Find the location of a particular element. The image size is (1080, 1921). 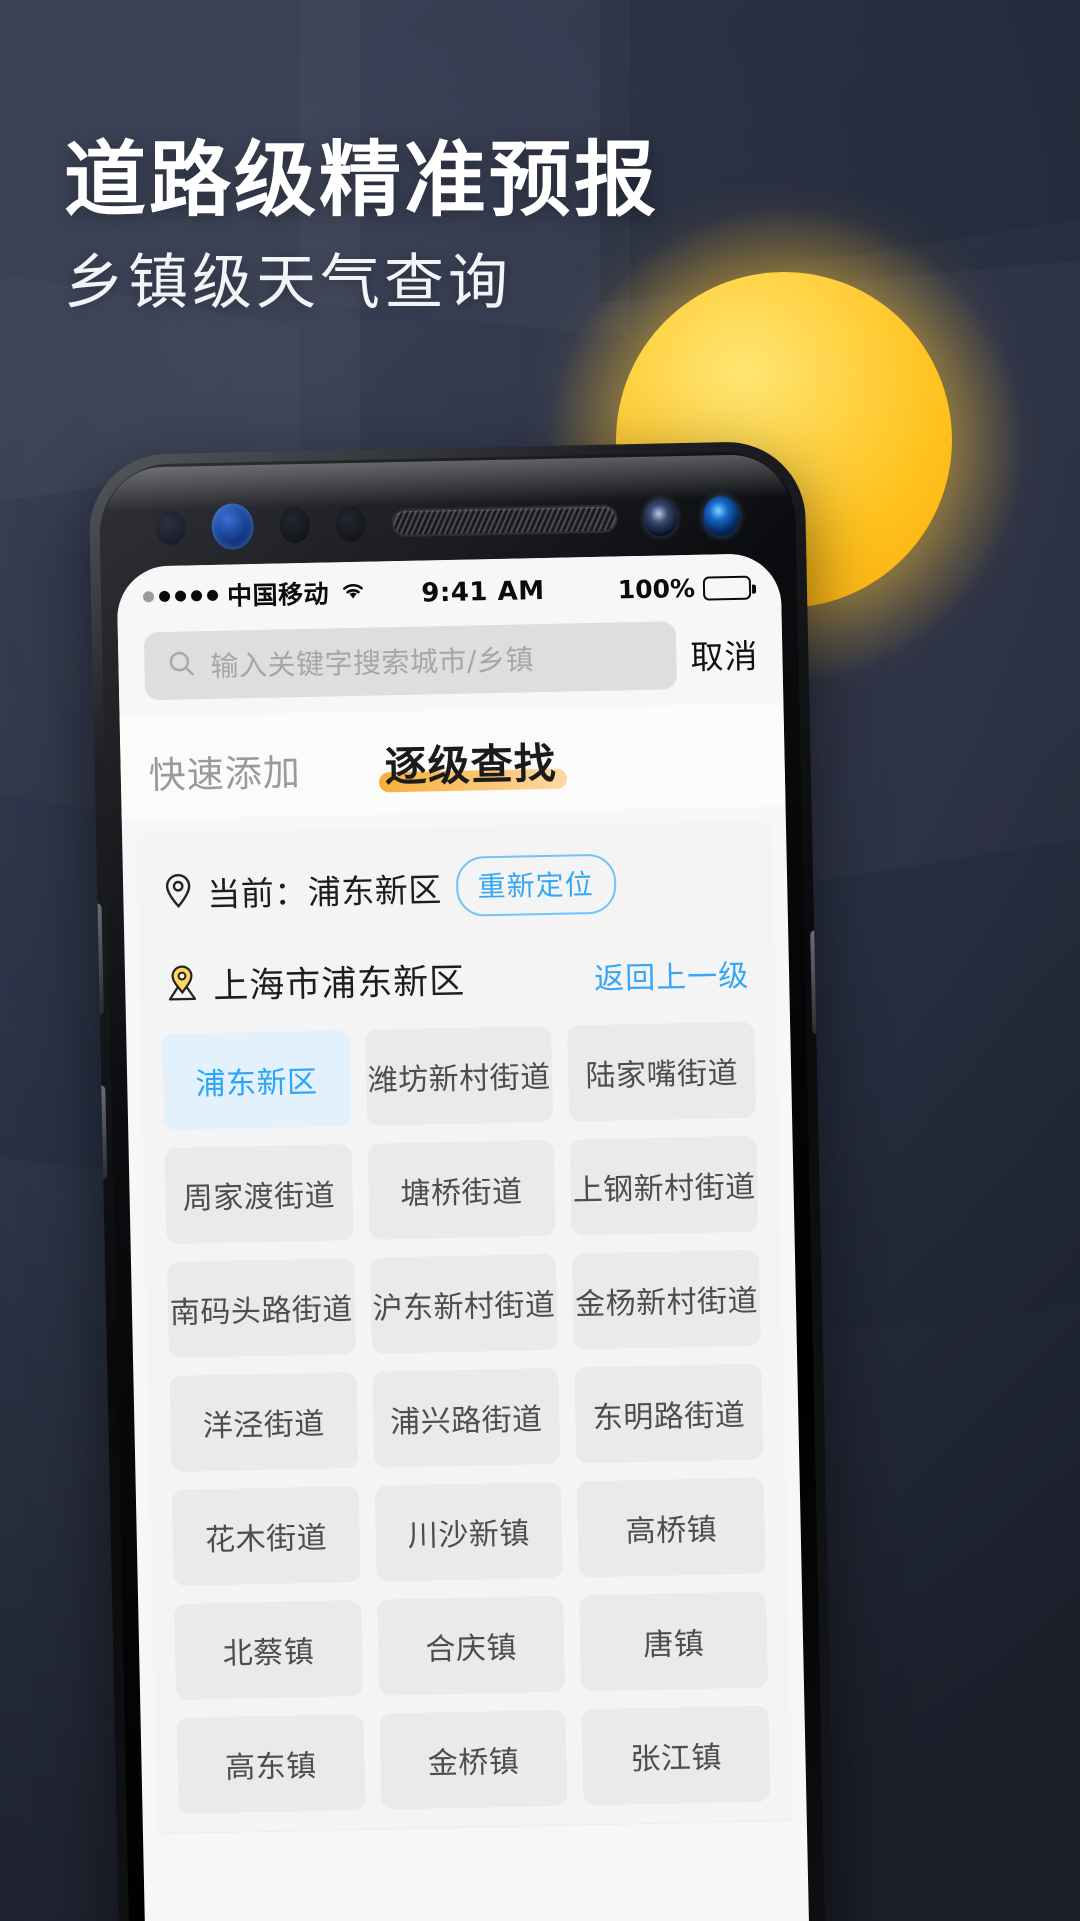

breadcrumb: 上海市浦东新区 返回上一级 is located at coordinates (457, 982).